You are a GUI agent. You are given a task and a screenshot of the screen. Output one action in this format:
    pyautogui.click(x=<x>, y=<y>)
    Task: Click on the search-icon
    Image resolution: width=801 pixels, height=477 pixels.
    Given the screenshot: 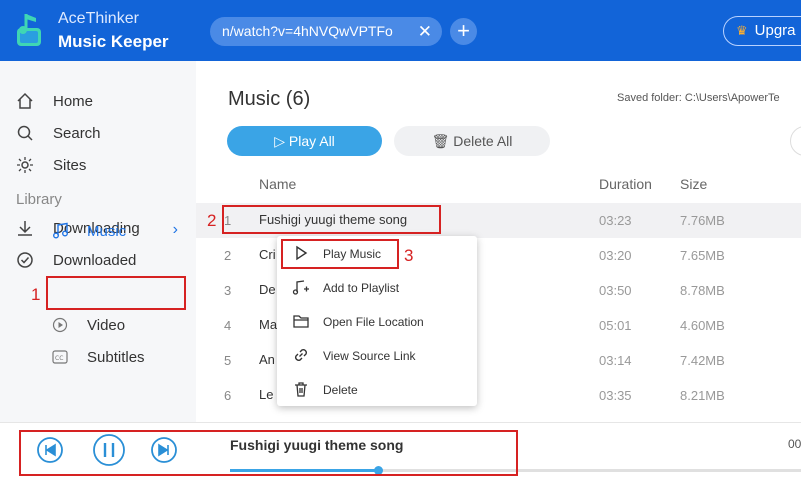 What is the action you would take?
    pyautogui.click(x=25, y=133)
    